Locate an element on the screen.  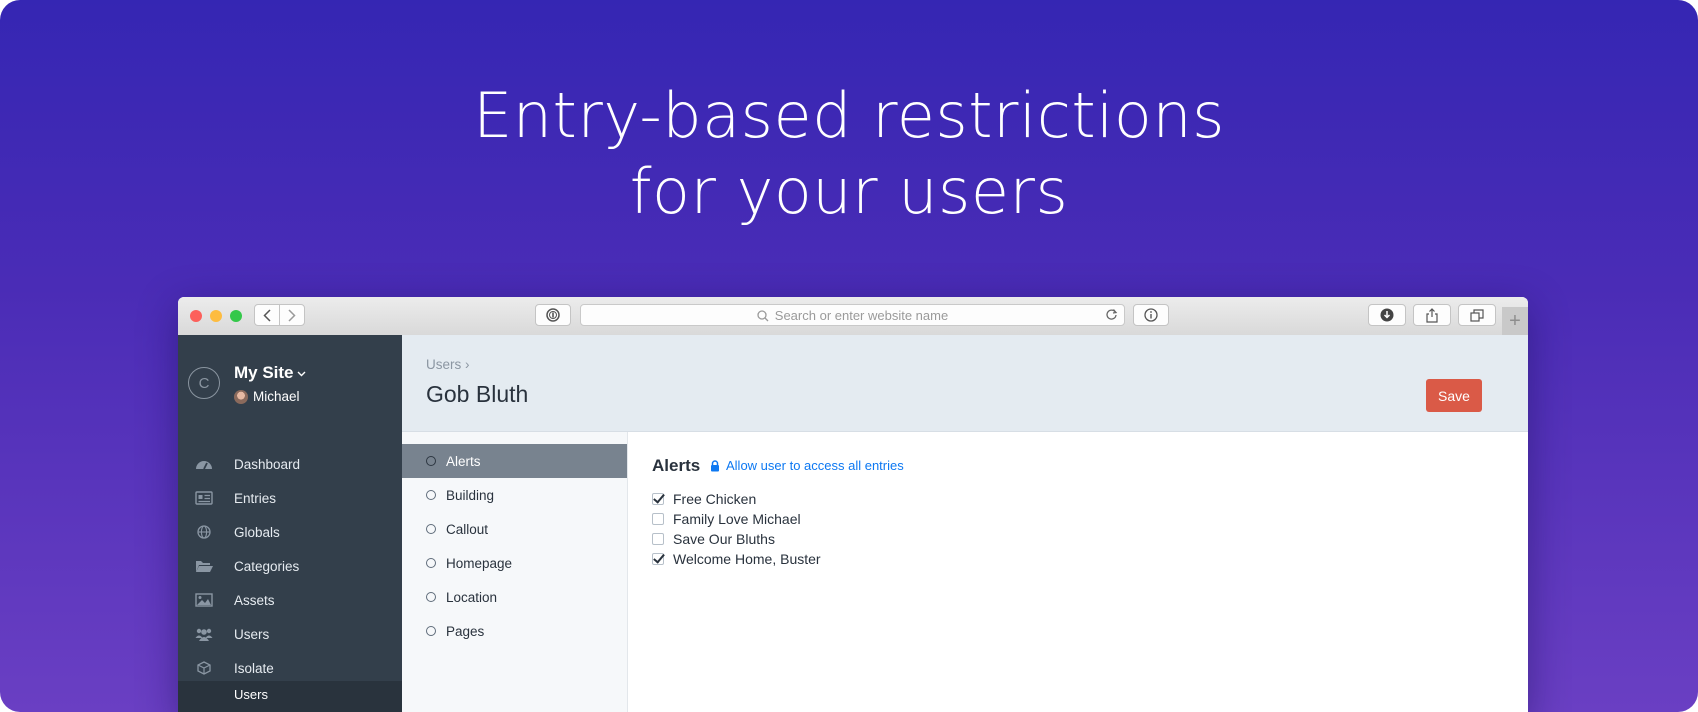
section-item-homepage: Homepage is located at coordinates (514, 563).